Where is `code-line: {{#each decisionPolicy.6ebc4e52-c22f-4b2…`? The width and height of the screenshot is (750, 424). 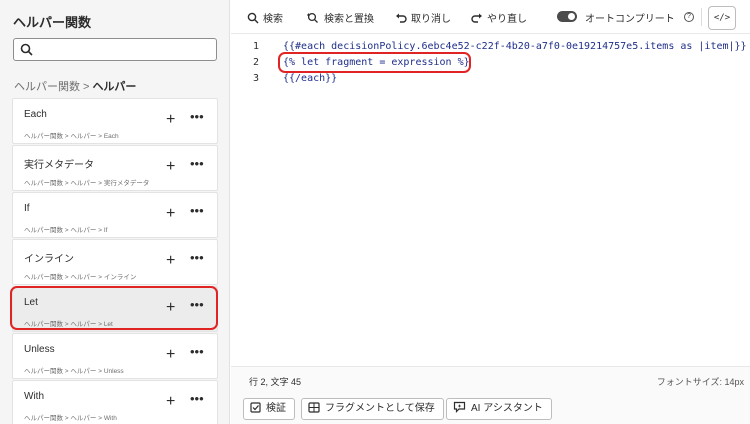
code-line: {{#each decisionPolicy.6ebc4e52-c22f-4b2… is located at coordinates (515, 46).